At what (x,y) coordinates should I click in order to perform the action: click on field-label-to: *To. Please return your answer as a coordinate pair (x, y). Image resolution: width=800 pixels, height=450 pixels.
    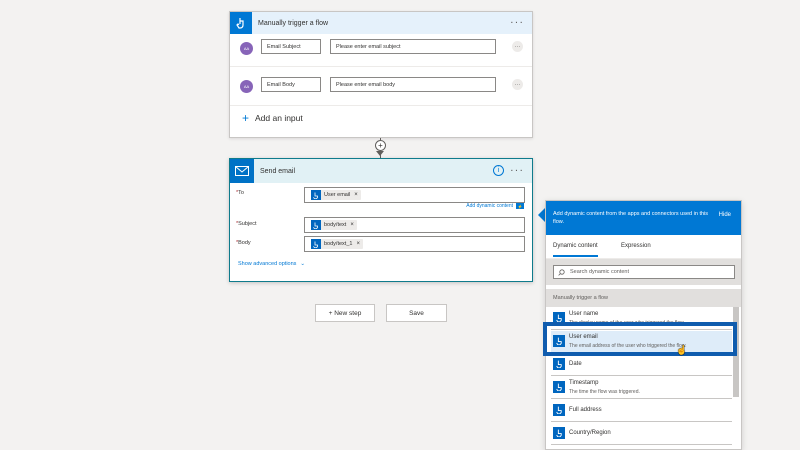
    Looking at the image, I should click on (240, 193).